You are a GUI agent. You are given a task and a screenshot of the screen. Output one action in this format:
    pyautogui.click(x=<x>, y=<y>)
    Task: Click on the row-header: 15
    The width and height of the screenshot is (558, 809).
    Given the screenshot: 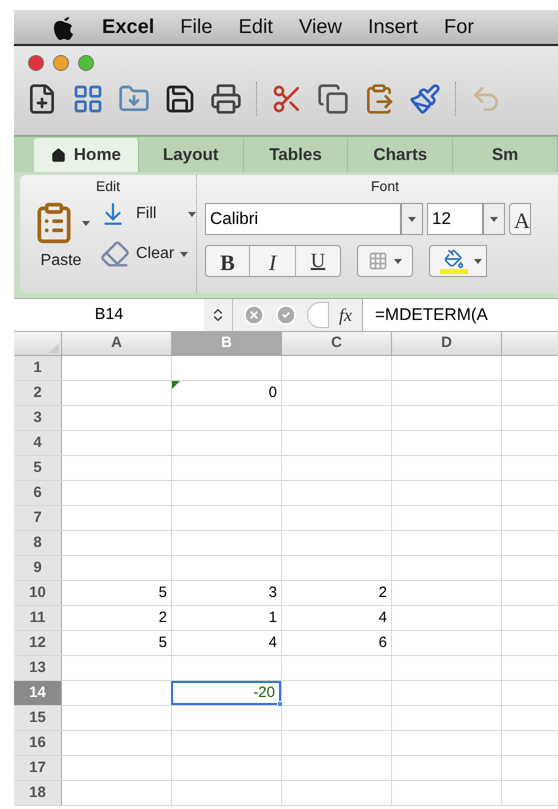 What is the action you would take?
    pyautogui.click(x=38, y=718)
    